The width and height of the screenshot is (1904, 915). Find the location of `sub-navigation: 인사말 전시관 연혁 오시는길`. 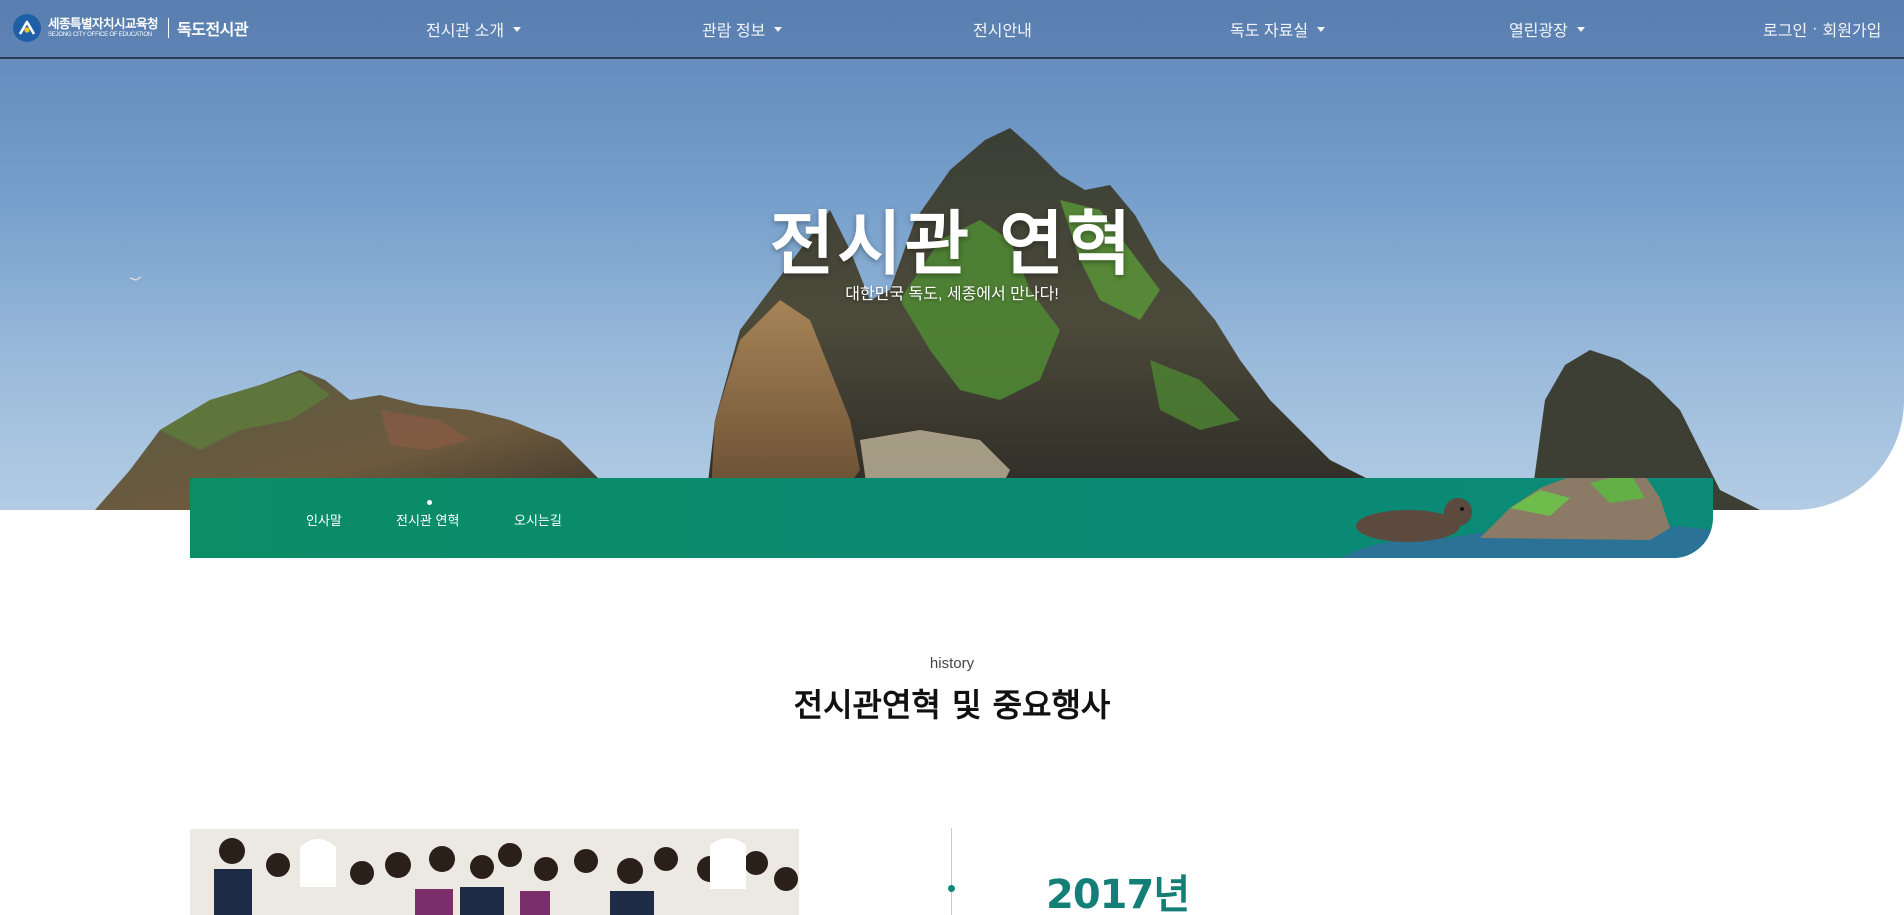

sub-navigation: 인사말 전시관 연혁 오시는길 is located at coordinates (951, 518).